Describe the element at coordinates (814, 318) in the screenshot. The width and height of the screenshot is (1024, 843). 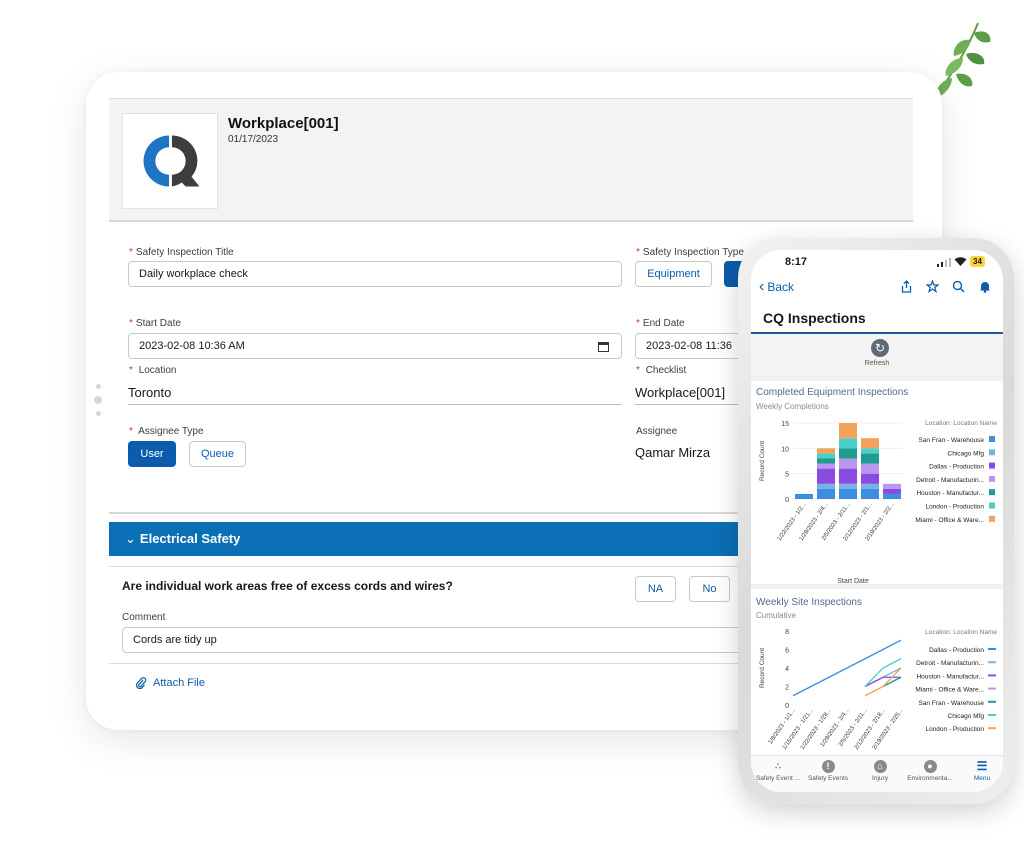
I see `phone-page-title: CQ Inspections` at that location.